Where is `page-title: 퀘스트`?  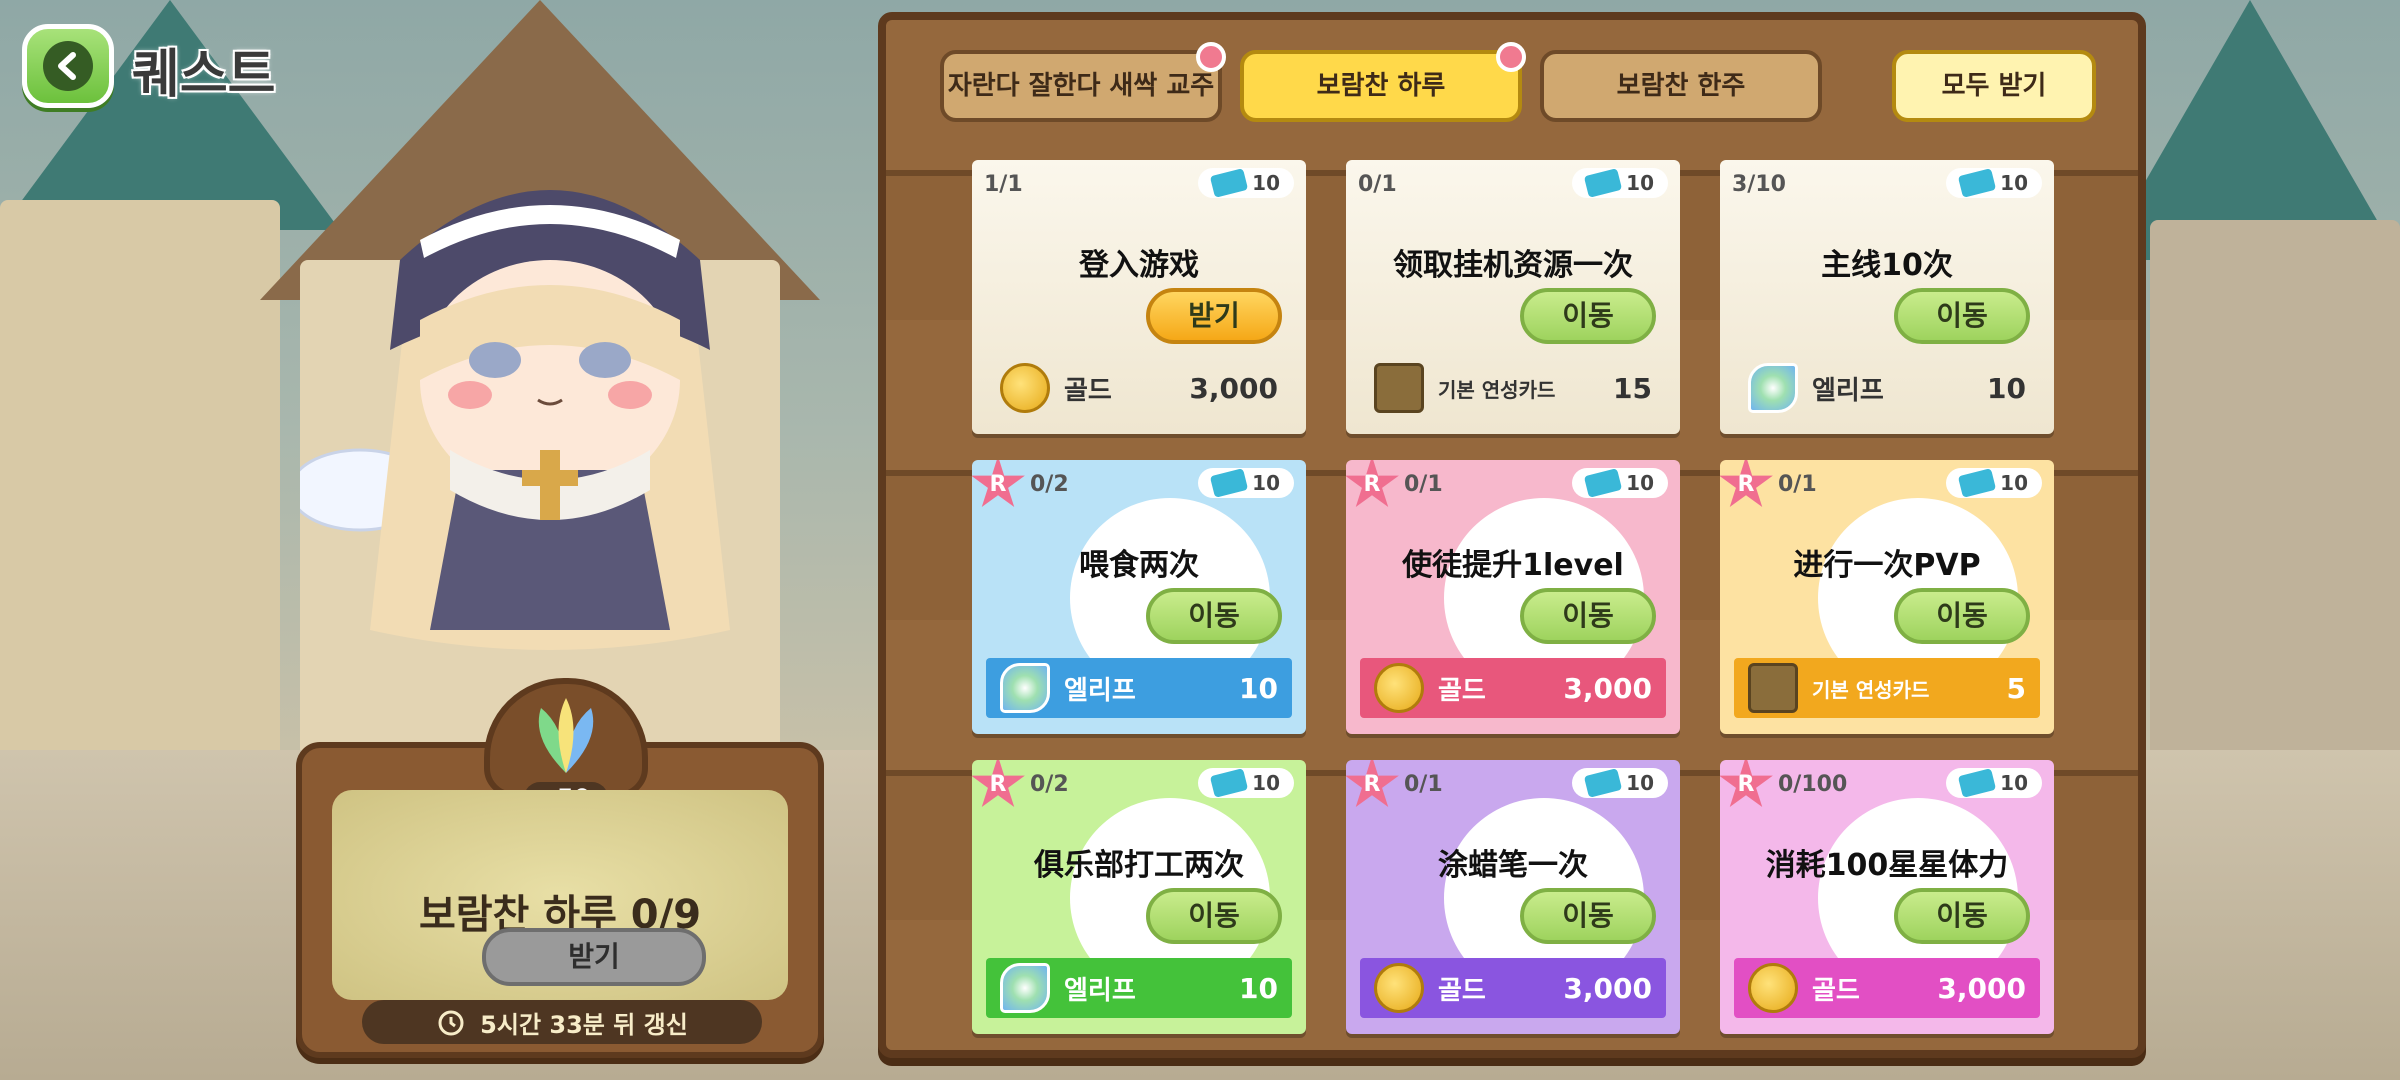 page-title: 퀘스트 is located at coordinates (204, 75).